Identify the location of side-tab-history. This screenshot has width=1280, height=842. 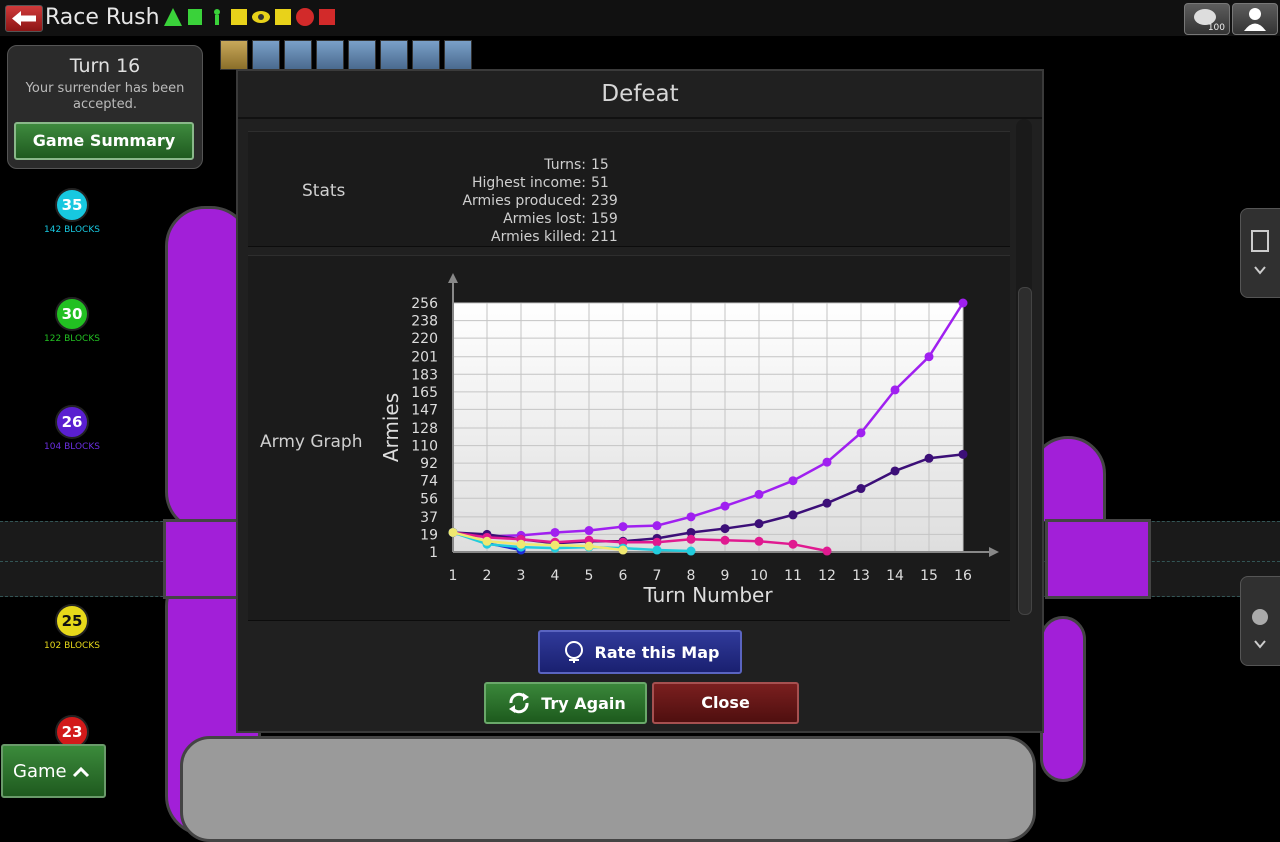
(1260, 253).